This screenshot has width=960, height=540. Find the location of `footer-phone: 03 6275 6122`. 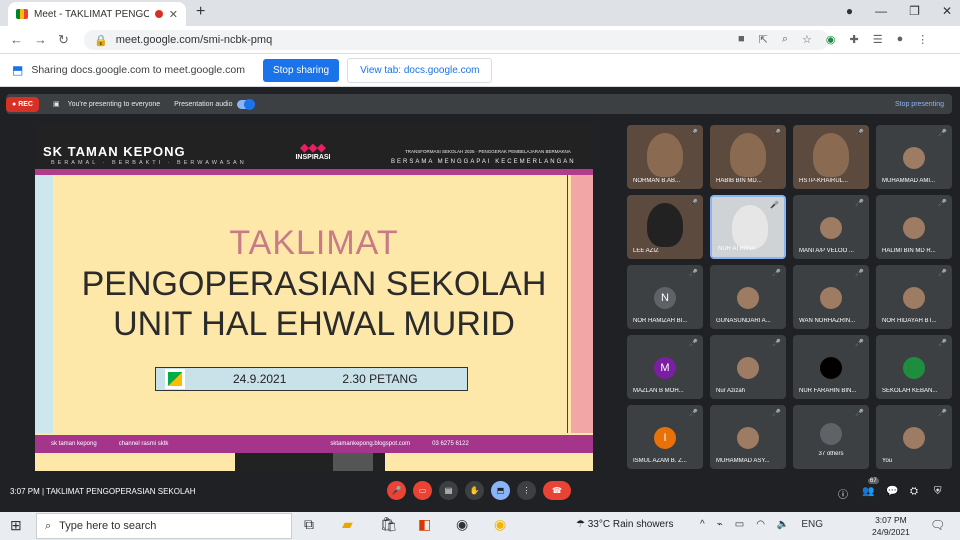

footer-phone: 03 6275 6122 is located at coordinates (450, 444).